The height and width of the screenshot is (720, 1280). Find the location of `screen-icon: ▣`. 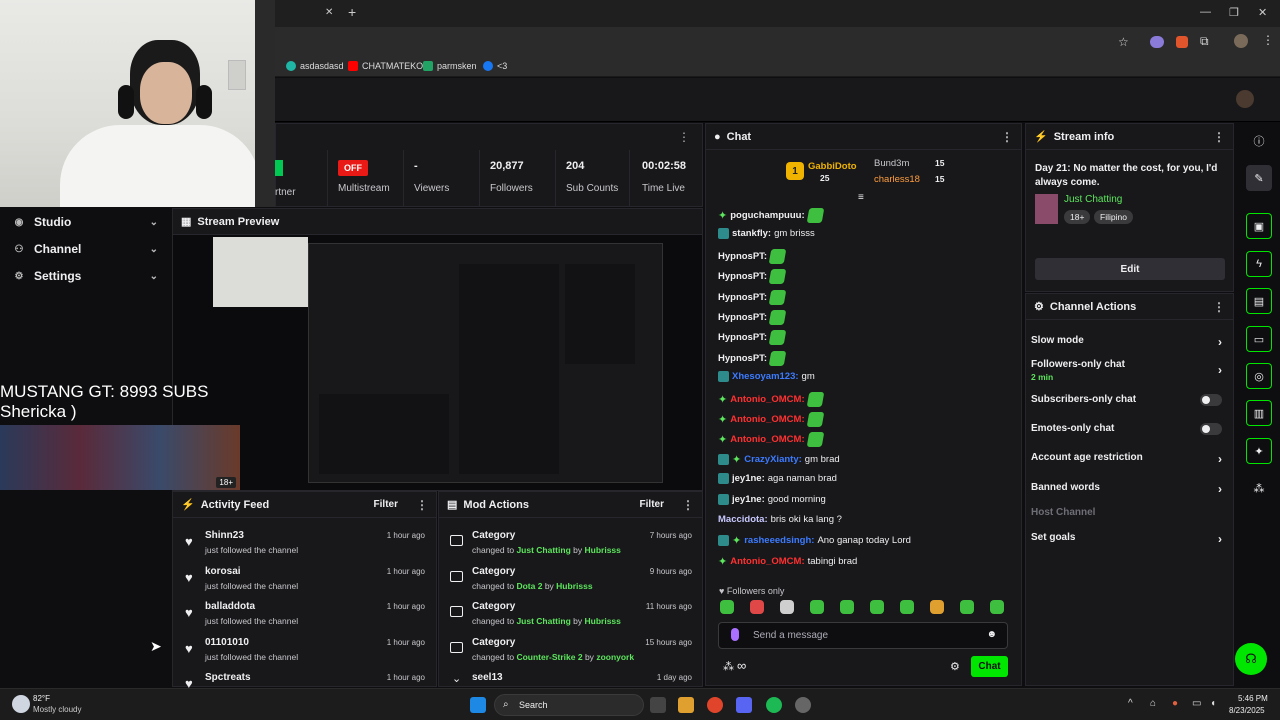

screen-icon: ▣ is located at coordinates (1259, 226).